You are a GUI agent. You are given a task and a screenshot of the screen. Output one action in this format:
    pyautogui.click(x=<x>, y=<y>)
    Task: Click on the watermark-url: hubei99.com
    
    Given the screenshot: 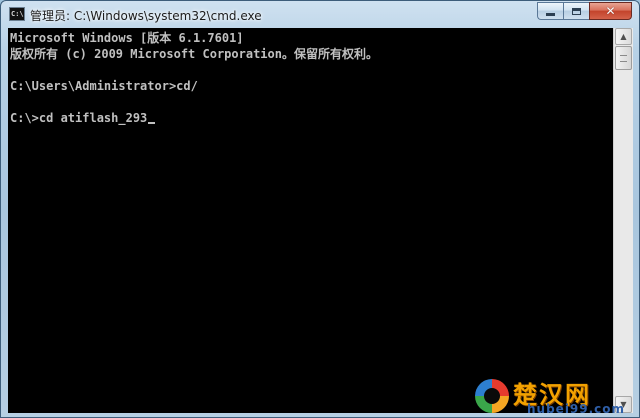 What is the action you would take?
    pyautogui.click(x=576, y=409)
    